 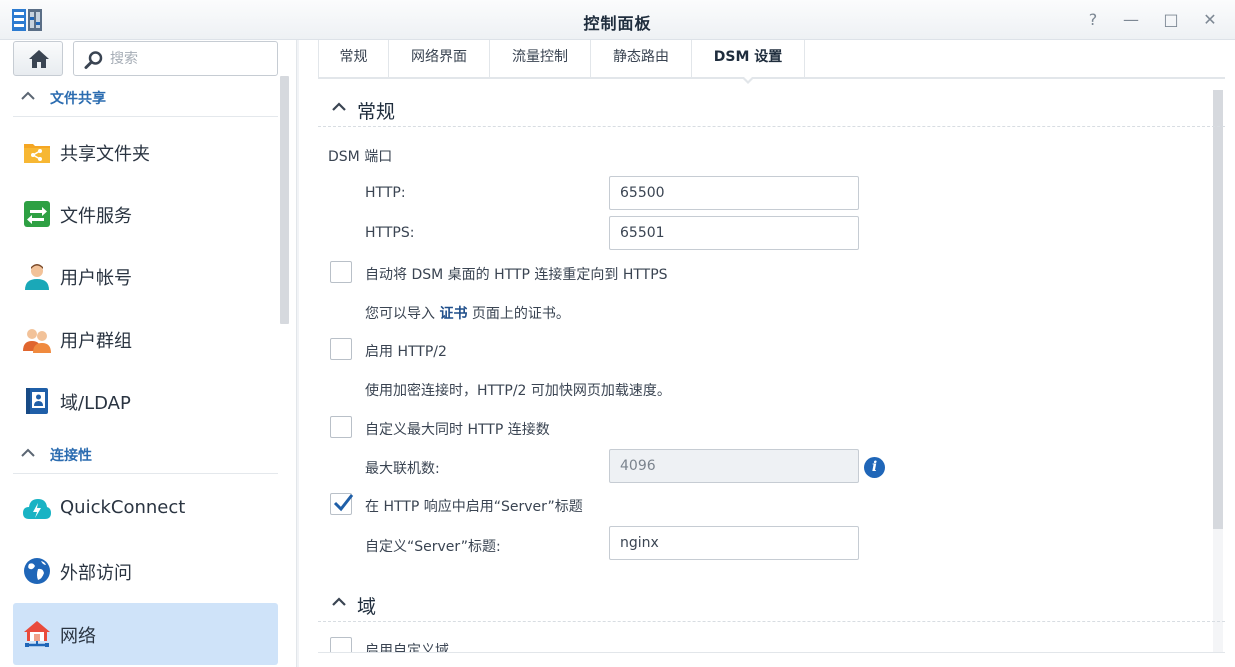 What do you see at coordinates (93, 60) in the screenshot?
I see `search-icon` at bounding box center [93, 60].